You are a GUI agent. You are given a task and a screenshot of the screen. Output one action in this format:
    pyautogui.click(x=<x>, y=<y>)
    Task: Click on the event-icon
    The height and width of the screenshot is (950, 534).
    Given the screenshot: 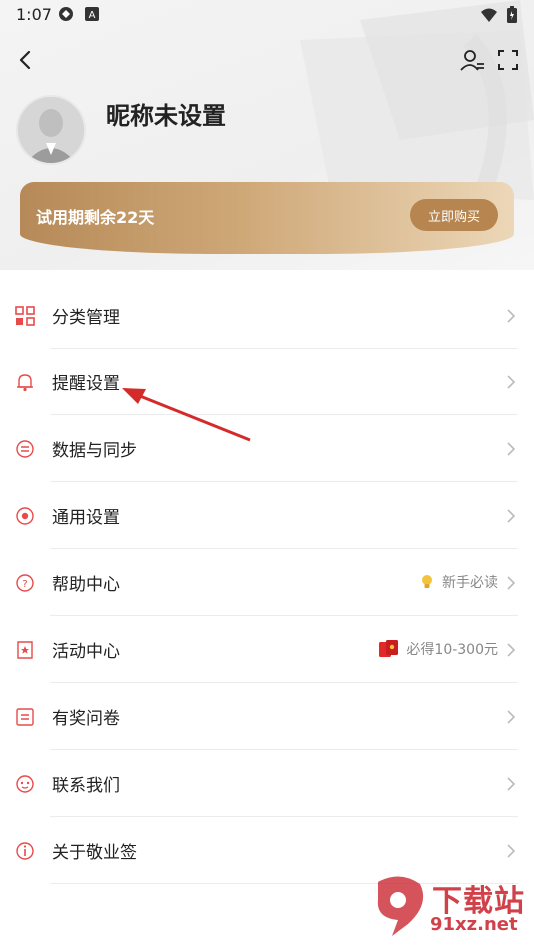 What is the action you would take?
    pyautogui.click(x=25, y=650)
    